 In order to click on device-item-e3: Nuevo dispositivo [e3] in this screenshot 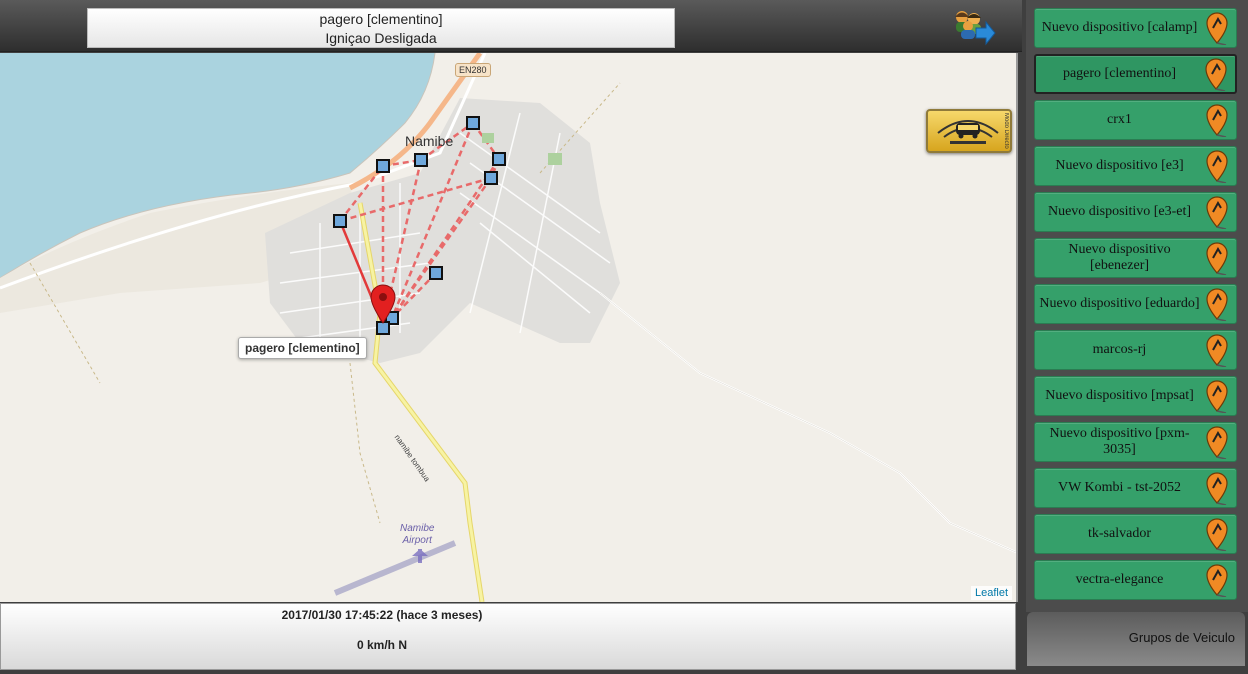, I will do `click(1135, 166)`.